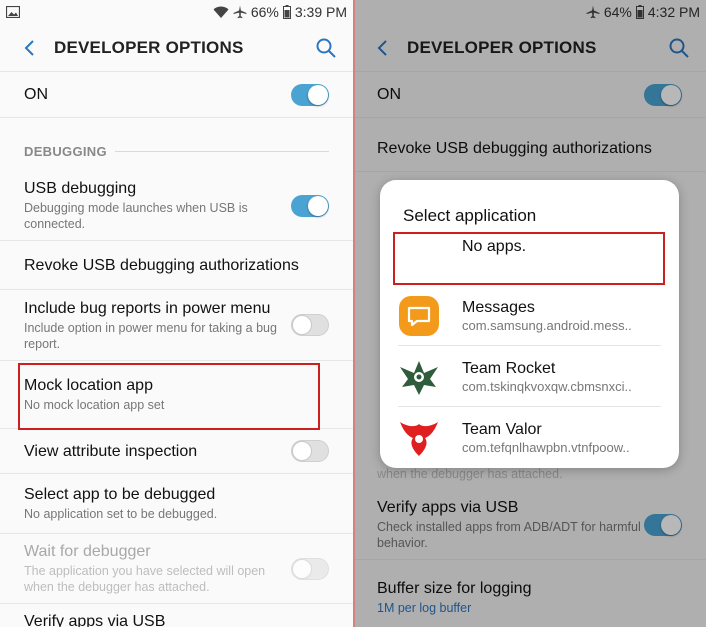 The height and width of the screenshot is (627, 706). I want to click on verify-usb-label: Verify apps via USB, so click(95, 620).